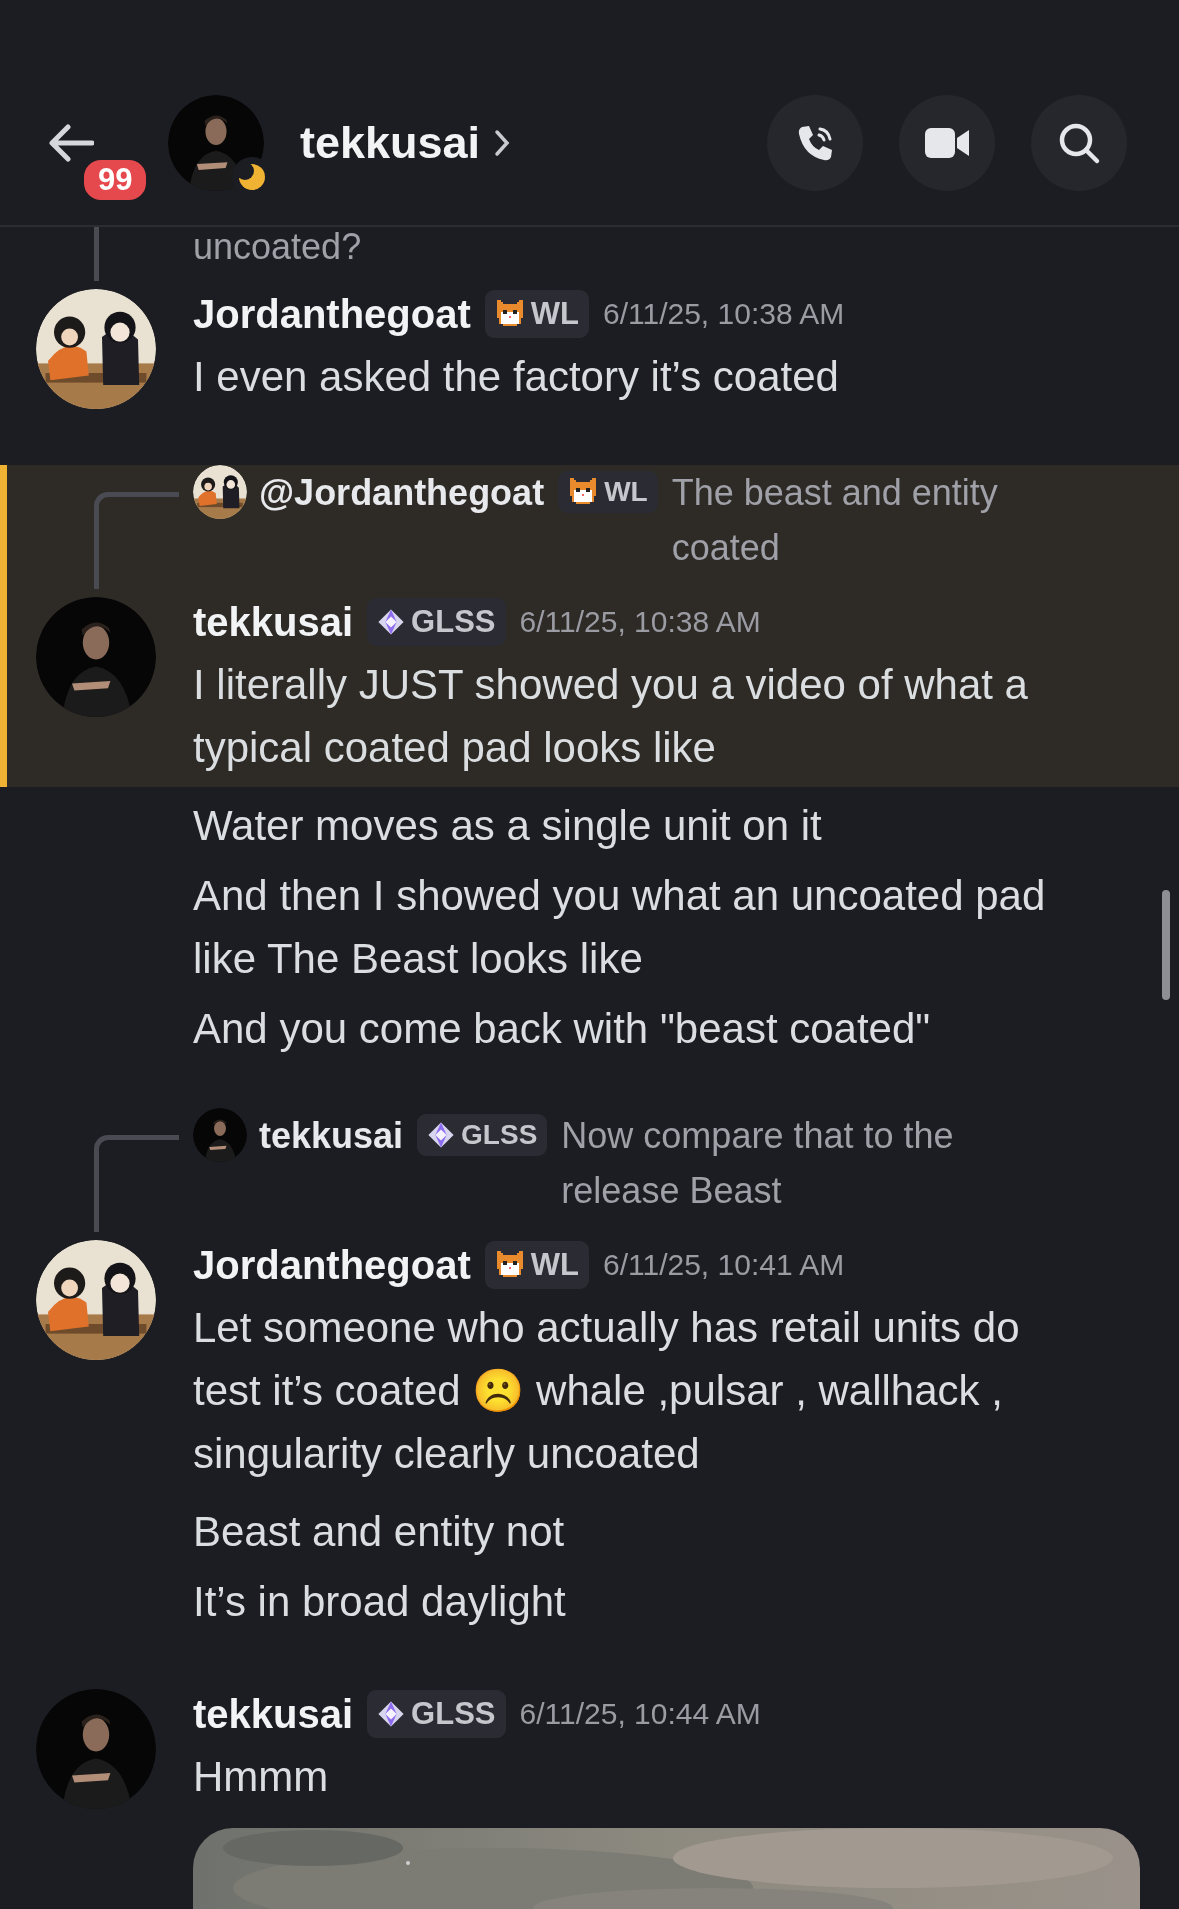 The height and width of the screenshot is (1909, 1179). I want to click on timestamp: 6/11/25, 10:41 AM, so click(724, 1265).